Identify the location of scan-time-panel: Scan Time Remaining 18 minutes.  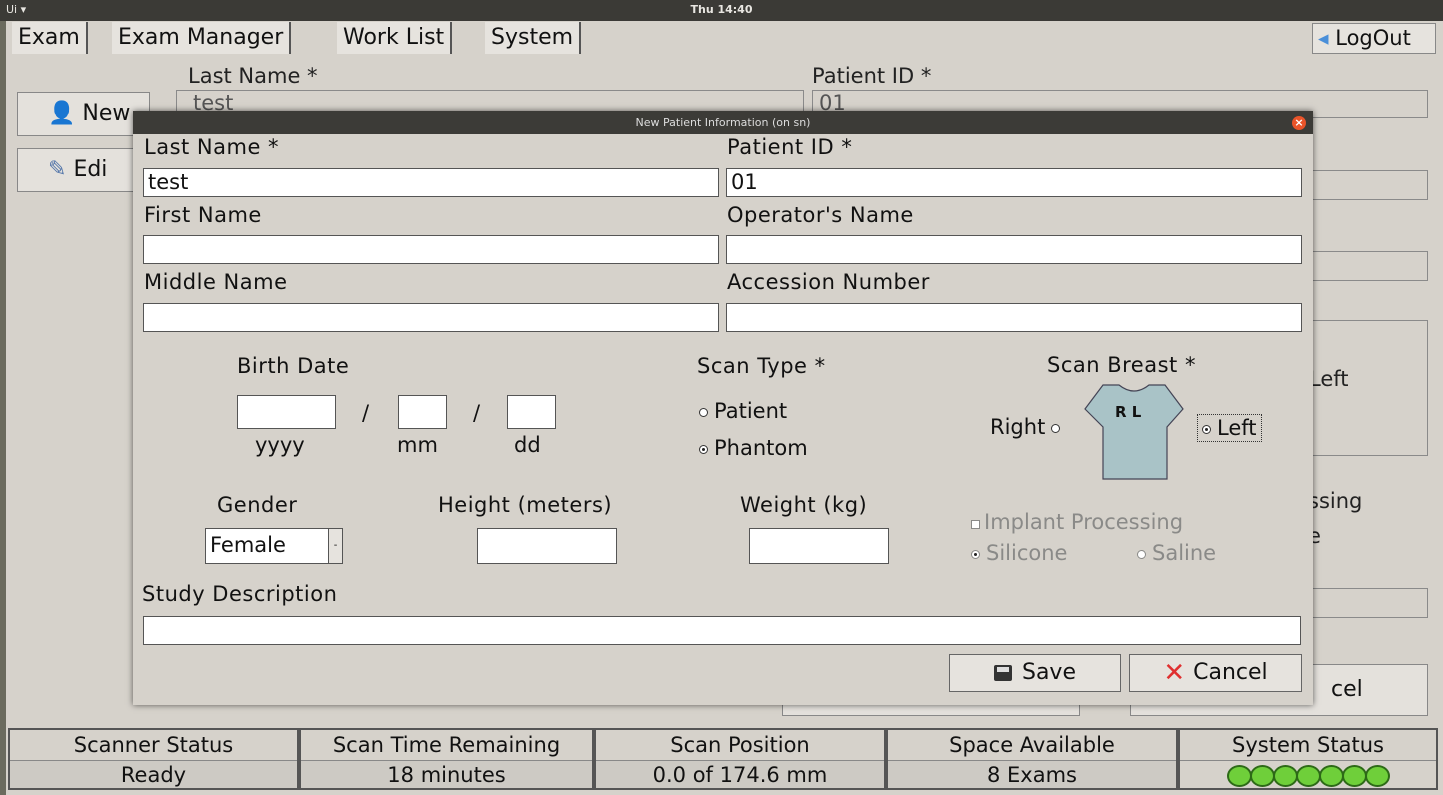
(446, 759).